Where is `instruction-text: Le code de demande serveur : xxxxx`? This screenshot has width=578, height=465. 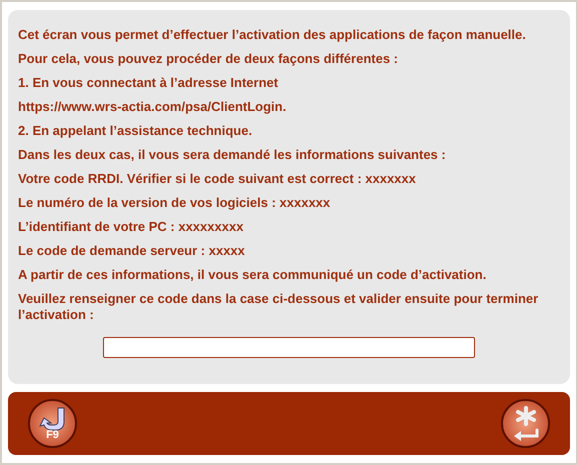 instruction-text: Le code de demande serveur : xxxxx is located at coordinates (132, 251).